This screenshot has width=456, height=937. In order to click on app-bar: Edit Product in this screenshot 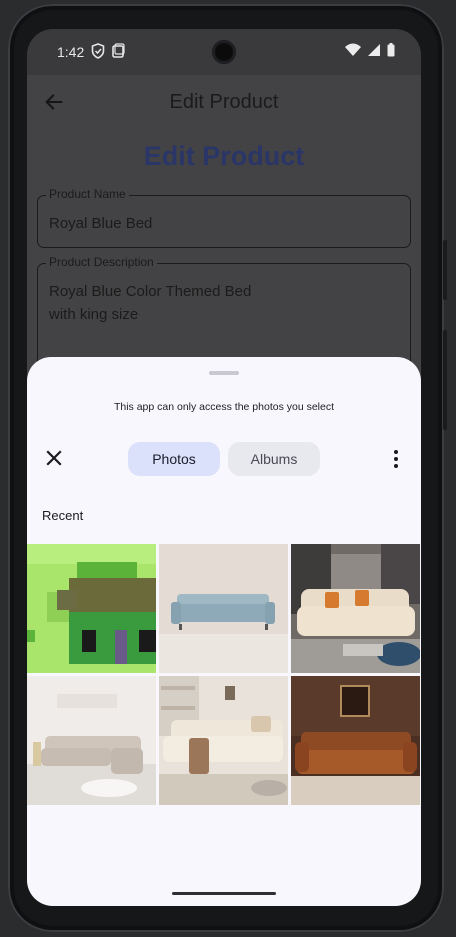, I will do `click(224, 101)`.